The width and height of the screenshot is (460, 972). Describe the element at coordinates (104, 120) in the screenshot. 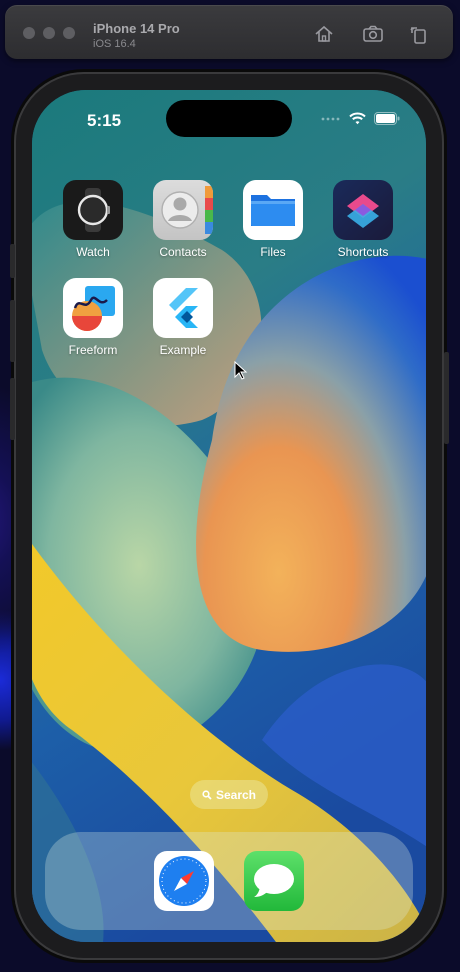

I see `status-time: 5:15` at that location.